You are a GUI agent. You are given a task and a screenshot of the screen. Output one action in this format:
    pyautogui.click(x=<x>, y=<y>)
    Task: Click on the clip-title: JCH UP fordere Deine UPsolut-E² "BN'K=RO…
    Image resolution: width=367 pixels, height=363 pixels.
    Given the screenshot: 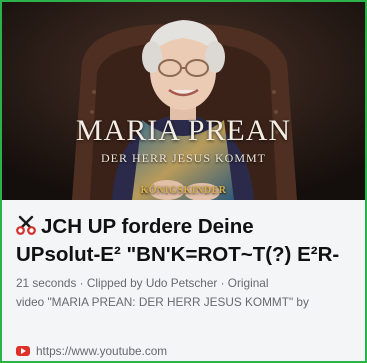 What is the action you would take?
    pyautogui.click(x=188, y=241)
    